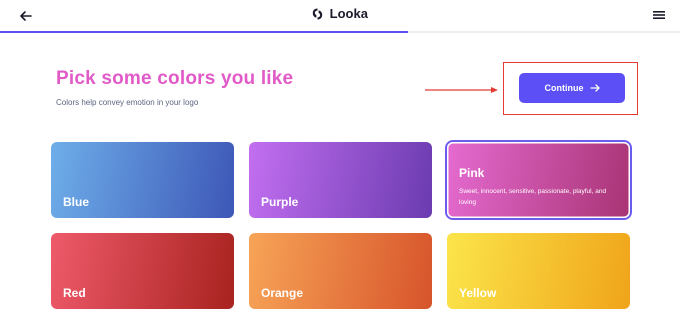  Describe the element at coordinates (76, 202) in the screenshot. I see `color-card-label: Blue` at that location.